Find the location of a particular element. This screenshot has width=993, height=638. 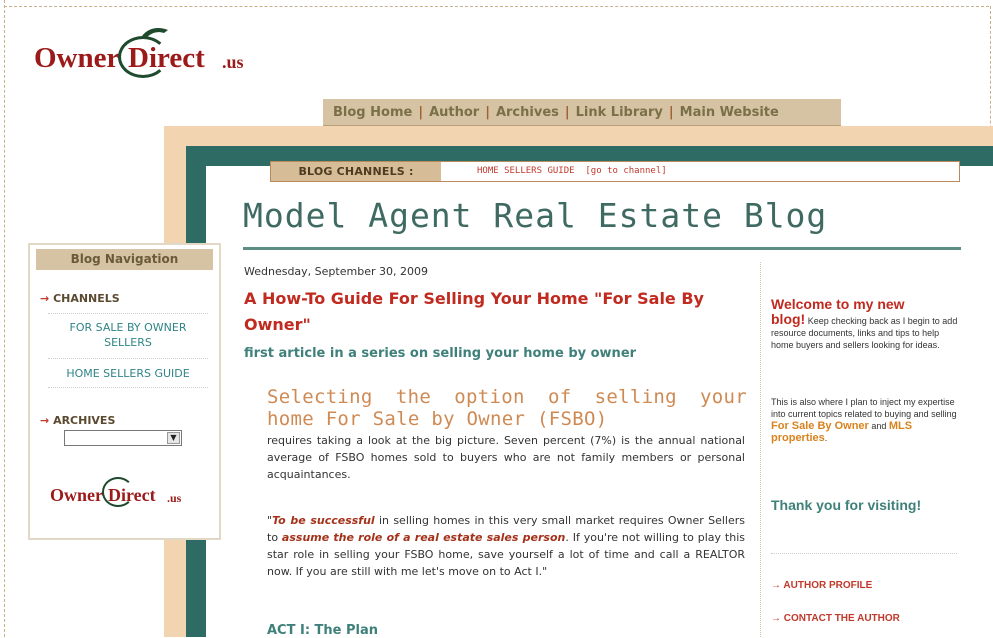

archives-select: ▼ is located at coordinates (123, 438).